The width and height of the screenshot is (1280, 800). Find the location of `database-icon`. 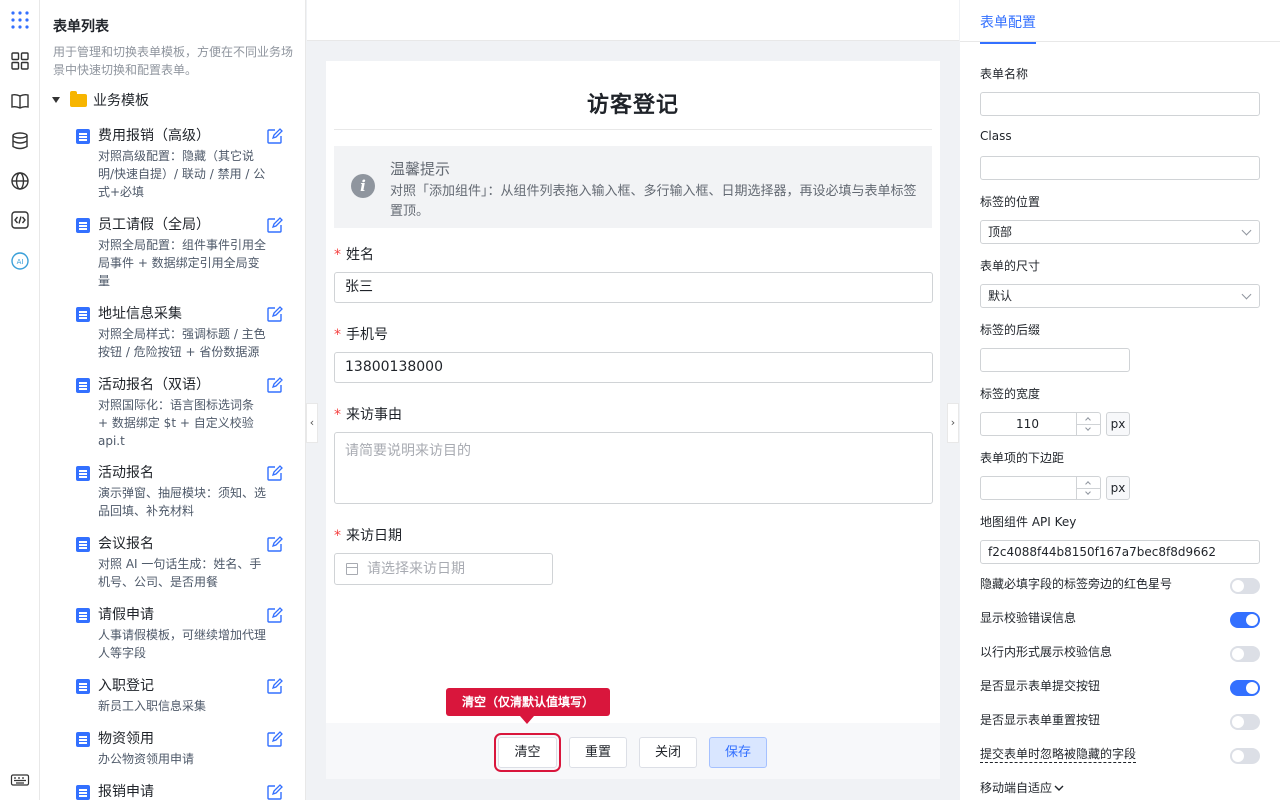

database-icon is located at coordinates (20, 141).